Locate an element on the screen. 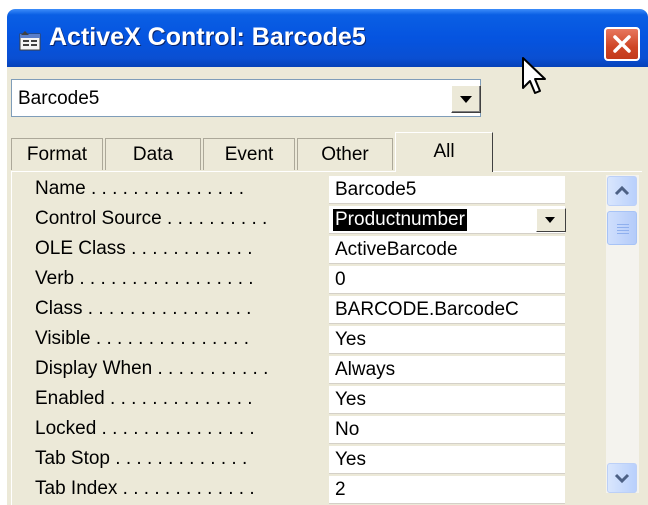 The width and height of the screenshot is (648, 505). close-icon is located at coordinates (622, 44).